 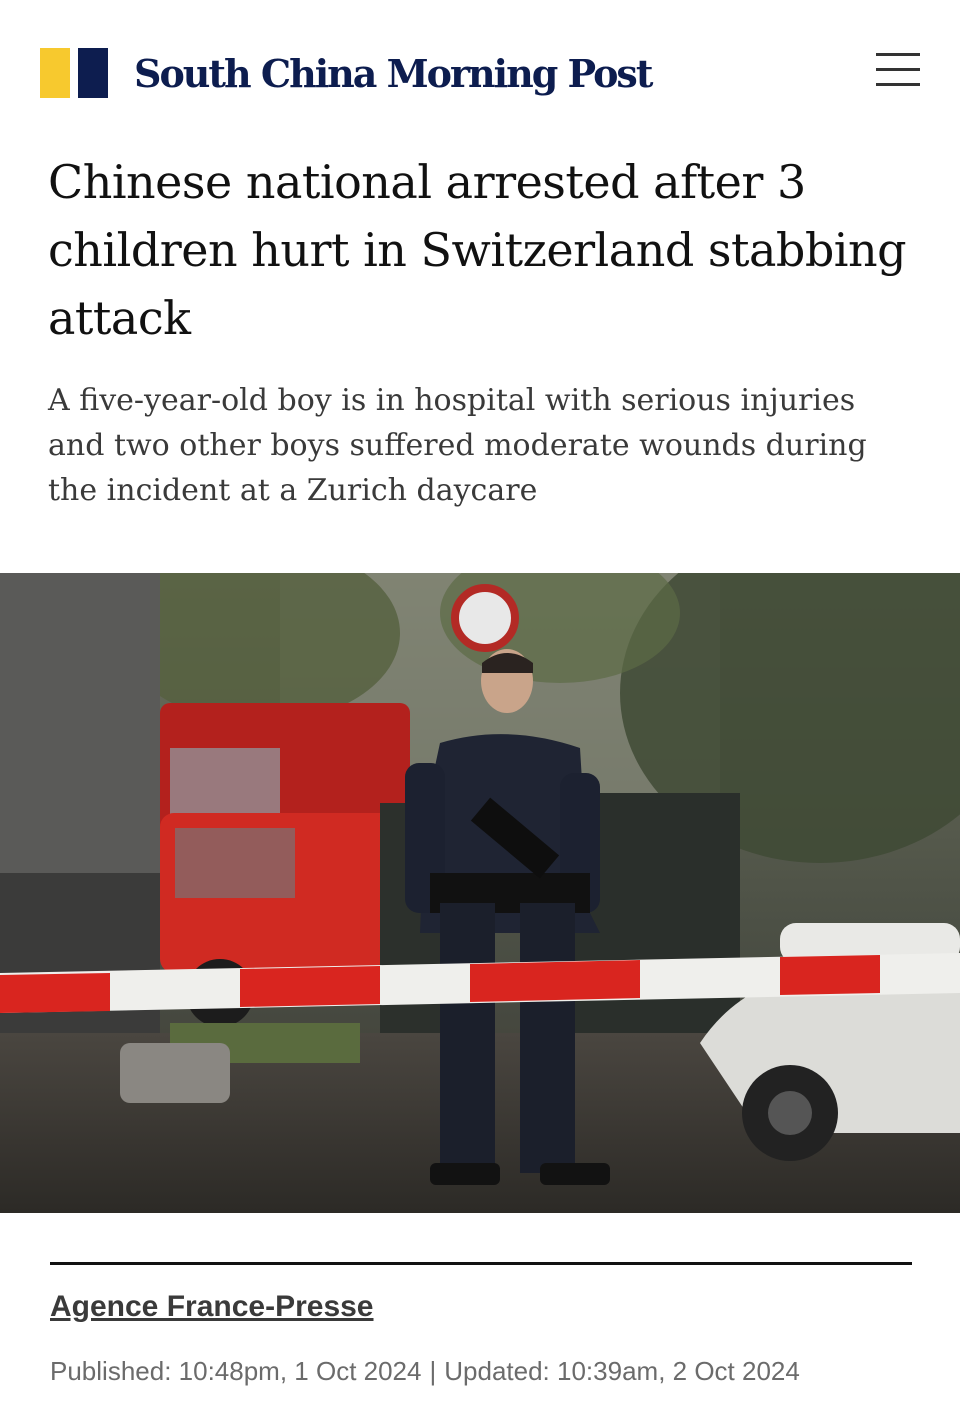 I want to click on author-link: Agence France-Presse, so click(x=212, y=1307).